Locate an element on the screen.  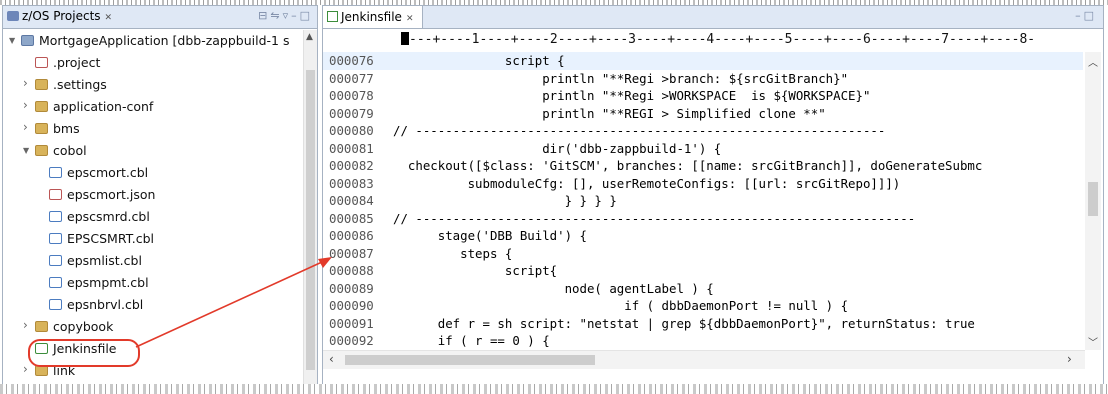
tree-item-label: .project is located at coordinates (77, 62).